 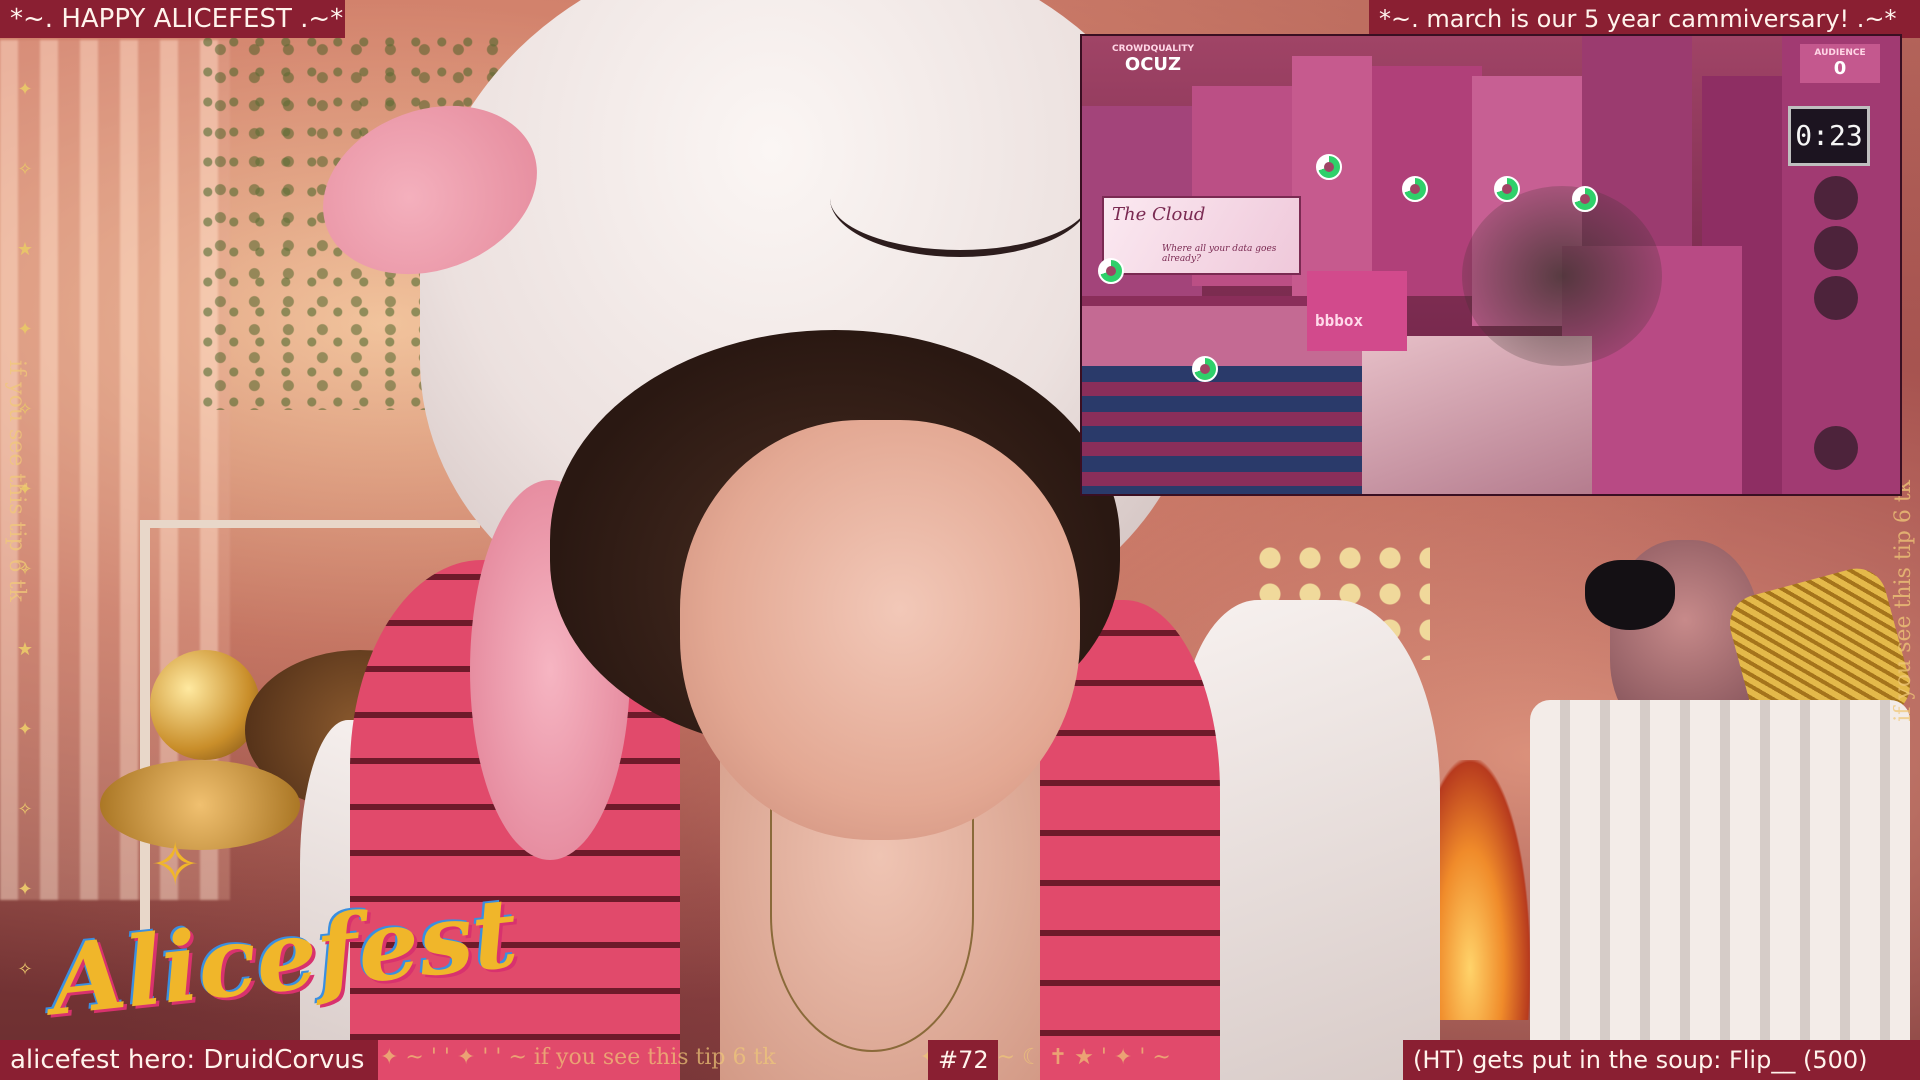 I want to click on score-panel: CROWDQUALITY OCUZ, so click(x=1153, y=59).